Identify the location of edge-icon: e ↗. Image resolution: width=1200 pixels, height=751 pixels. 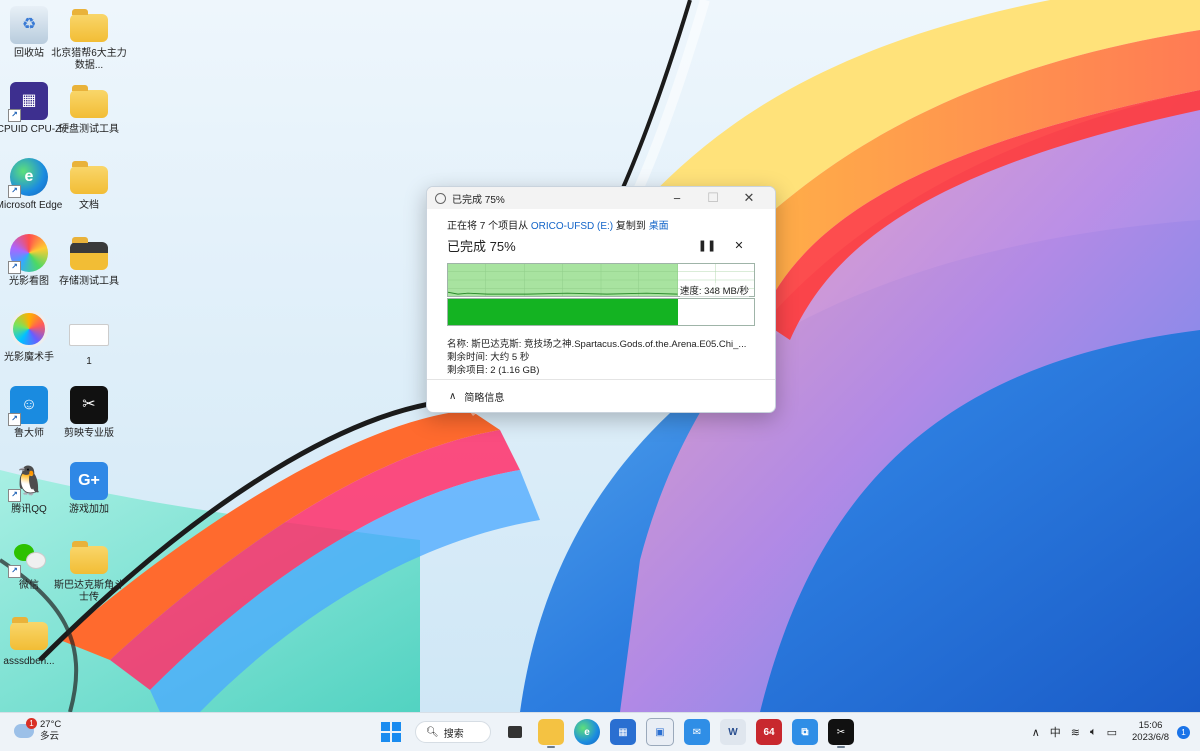
(28, 178).